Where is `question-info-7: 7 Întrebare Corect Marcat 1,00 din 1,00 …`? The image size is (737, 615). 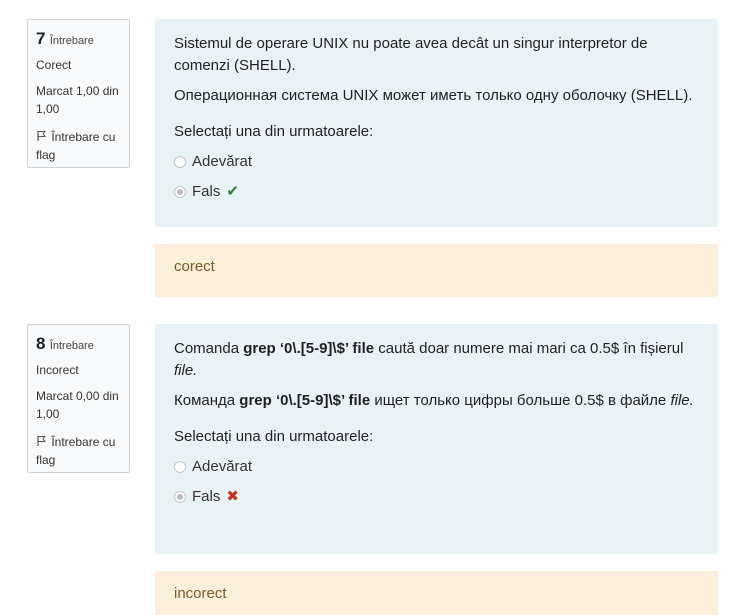 question-info-7: 7 Întrebare Corect Marcat 1,00 din 1,00 … is located at coordinates (78, 93).